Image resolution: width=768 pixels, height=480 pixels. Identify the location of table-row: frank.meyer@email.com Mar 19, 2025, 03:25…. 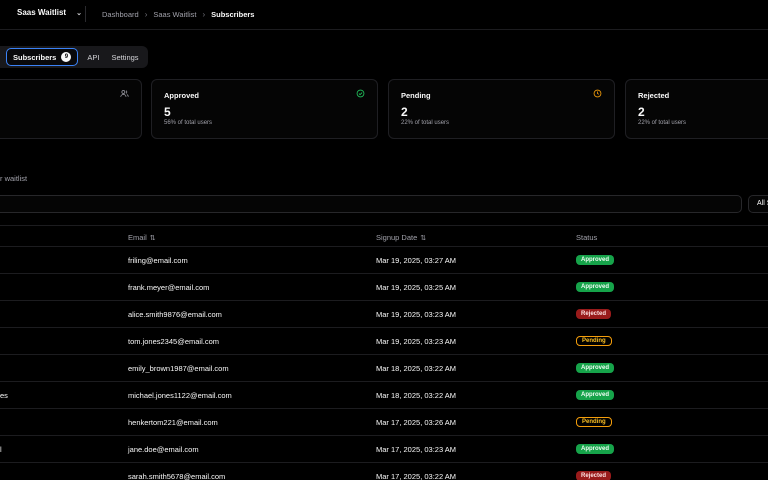
(384, 287).